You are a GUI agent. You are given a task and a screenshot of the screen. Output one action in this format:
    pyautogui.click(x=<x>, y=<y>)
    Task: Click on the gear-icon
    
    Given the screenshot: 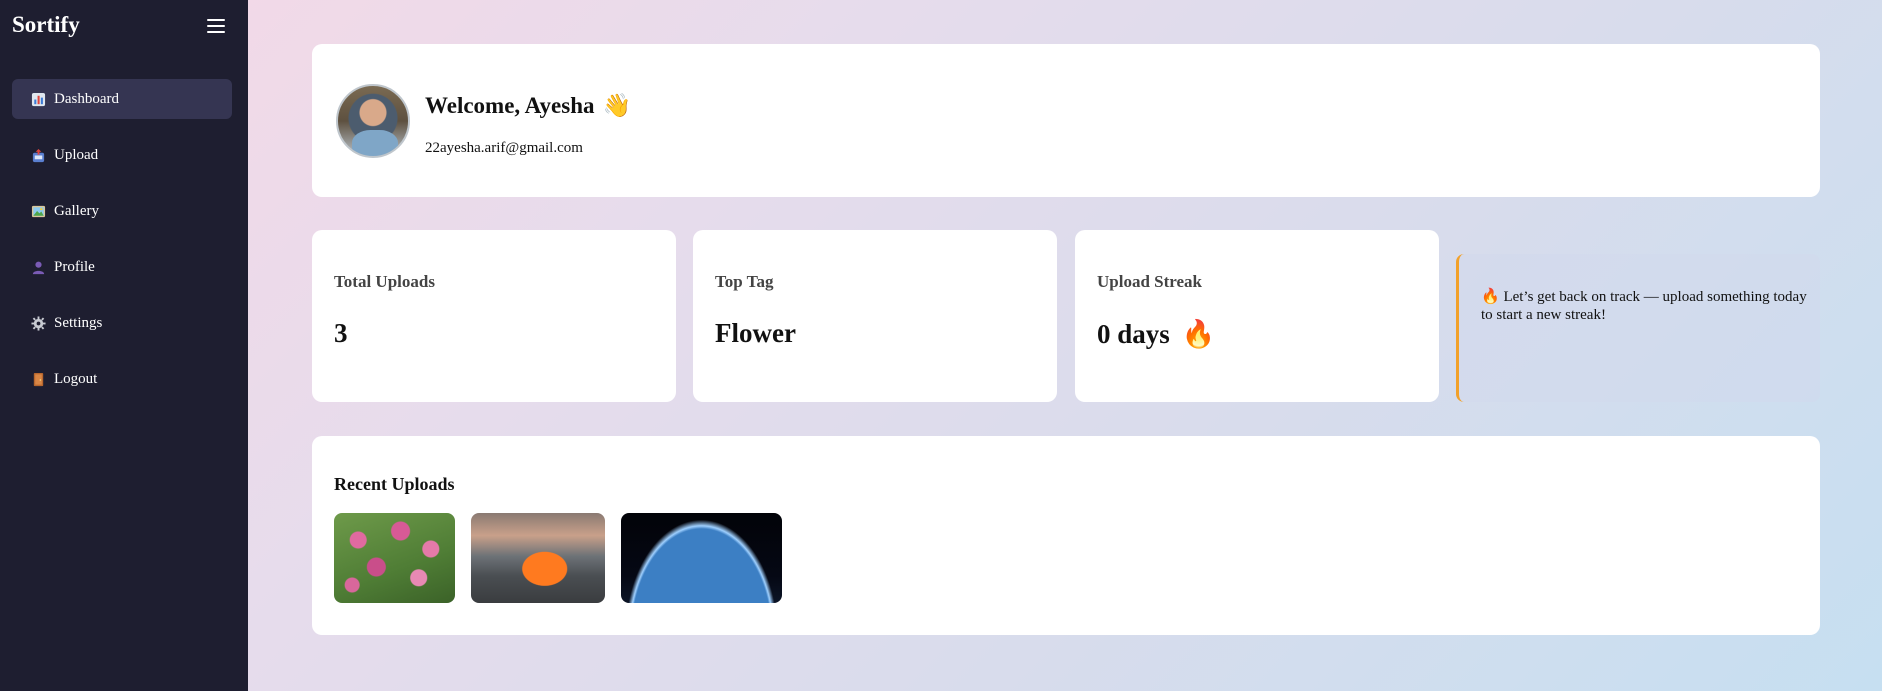 What is the action you would take?
    pyautogui.click(x=38, y=323)
    